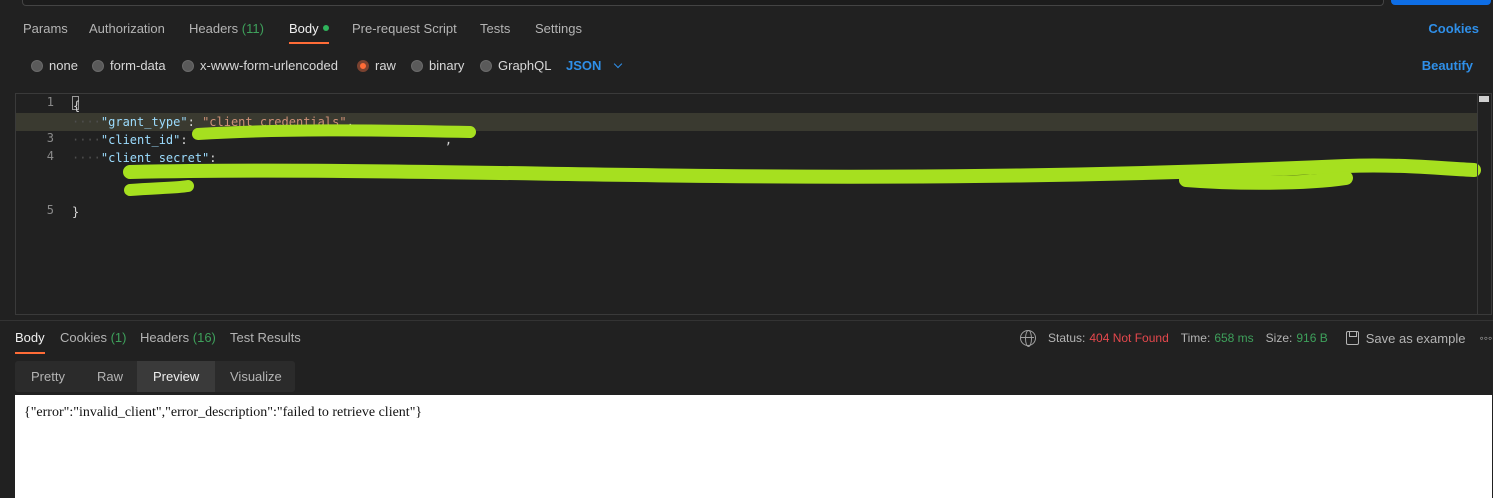 The image size is (1493, 498). Describe the element at coordinates (256, 376) in the screenshot. I see `view-tab-visualize: Visualize` at that location.